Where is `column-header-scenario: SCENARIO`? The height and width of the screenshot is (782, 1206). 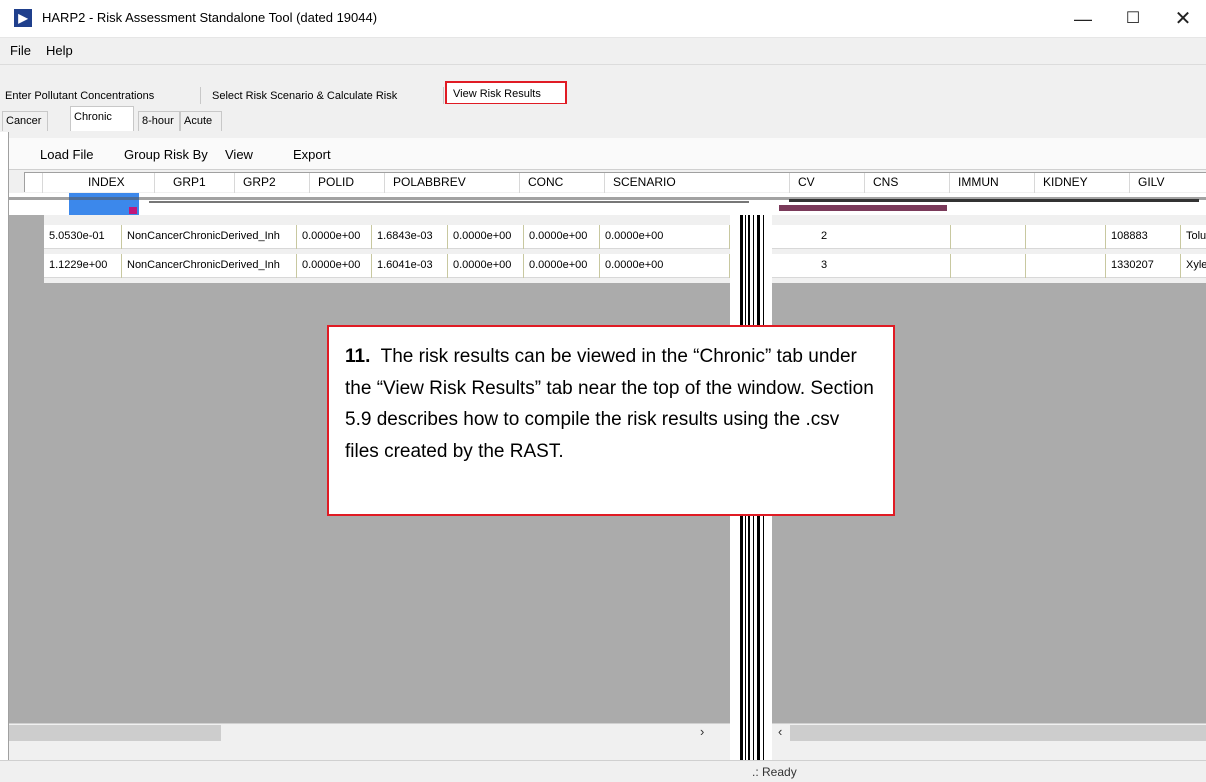
column-header-scenario: SCENARIO is located at coordinates (697, 183).